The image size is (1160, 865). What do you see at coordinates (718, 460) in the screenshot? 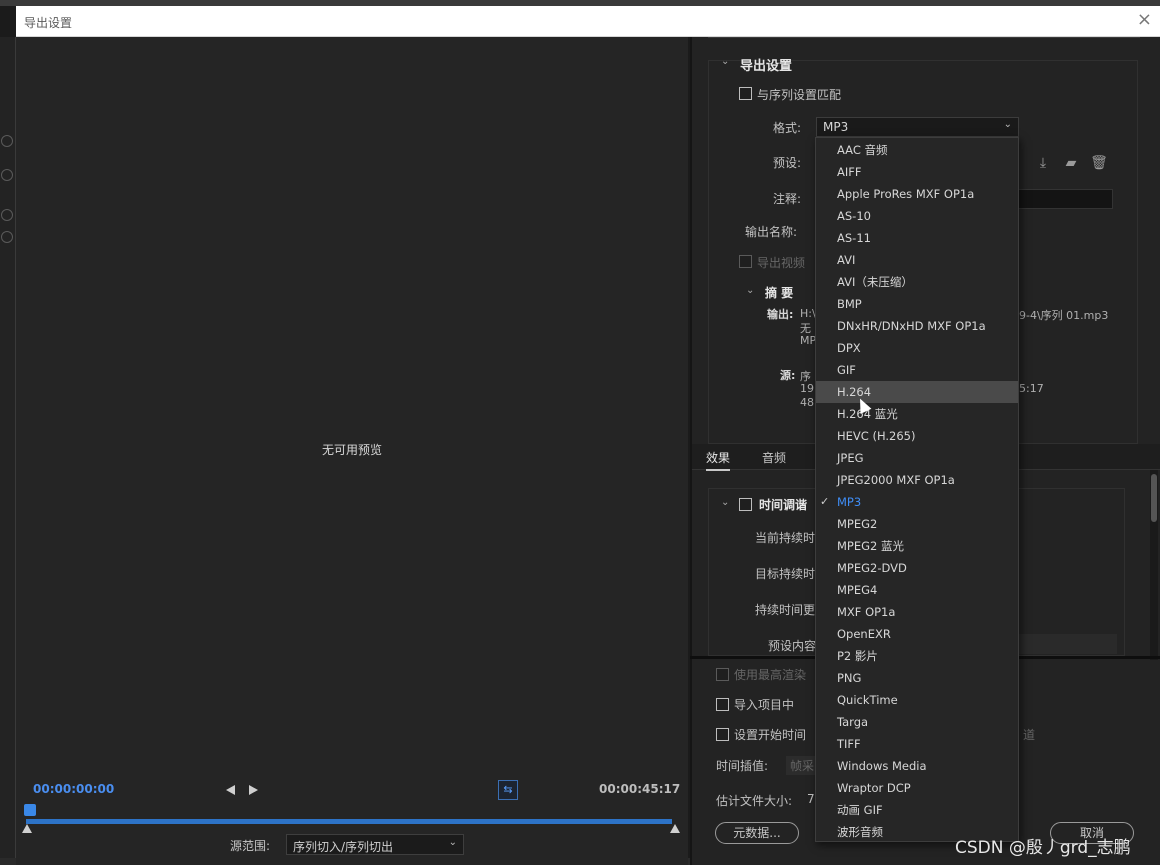
I see `tab-effects: 效果` at bounding box center [718, 460].